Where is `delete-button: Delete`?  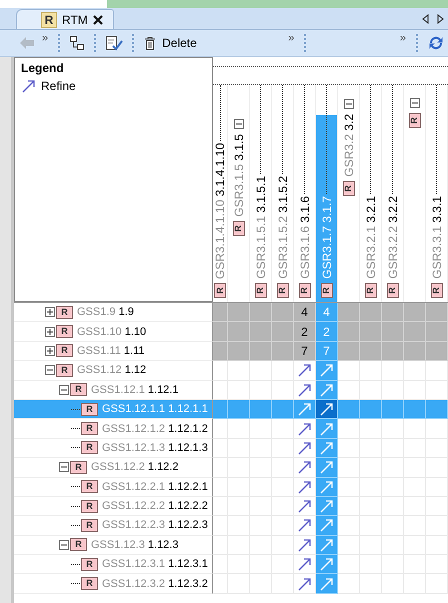 delete-button: Delete is located at coordinates (170, 43).